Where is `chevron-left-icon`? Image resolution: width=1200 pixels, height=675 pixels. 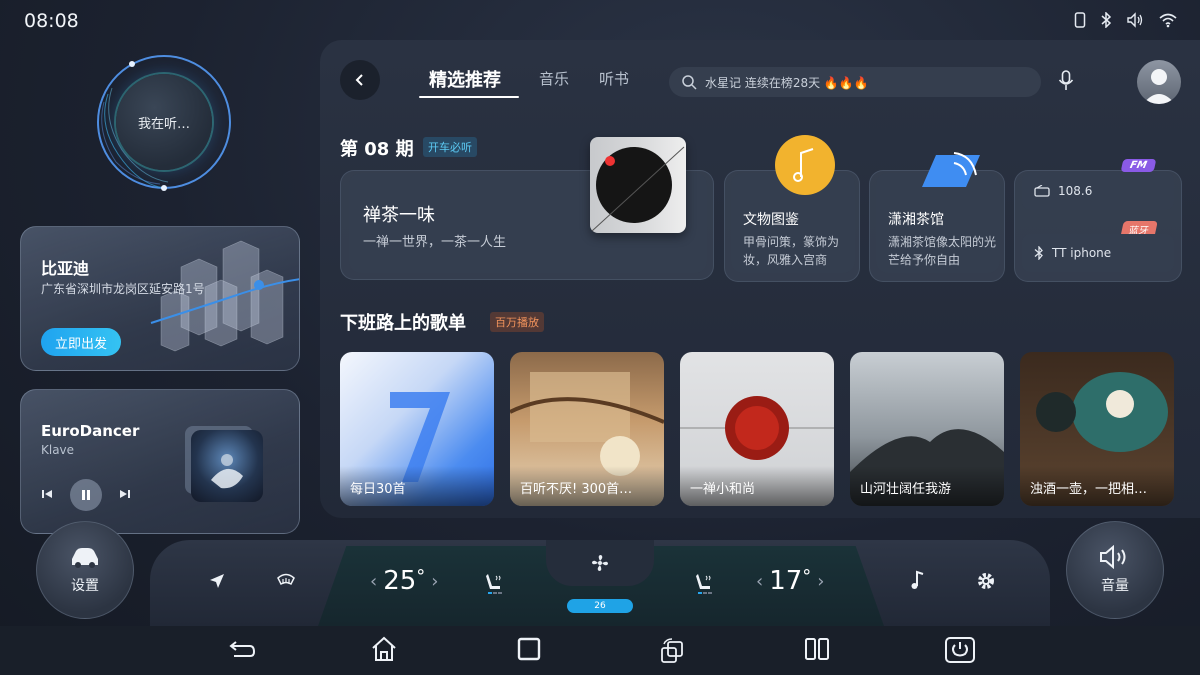 chevron-left-icon is located at coordinates (359, 80).